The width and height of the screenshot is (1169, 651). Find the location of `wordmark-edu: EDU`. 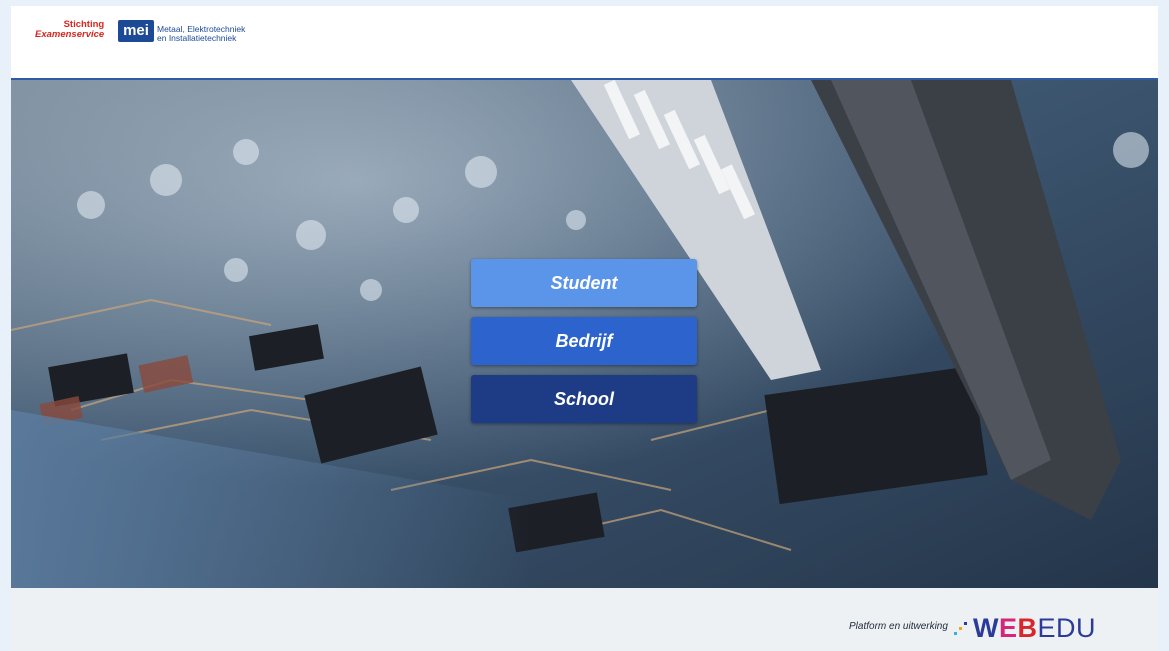

wordmark-edu: EDU is located at coordinates (1067, 627).